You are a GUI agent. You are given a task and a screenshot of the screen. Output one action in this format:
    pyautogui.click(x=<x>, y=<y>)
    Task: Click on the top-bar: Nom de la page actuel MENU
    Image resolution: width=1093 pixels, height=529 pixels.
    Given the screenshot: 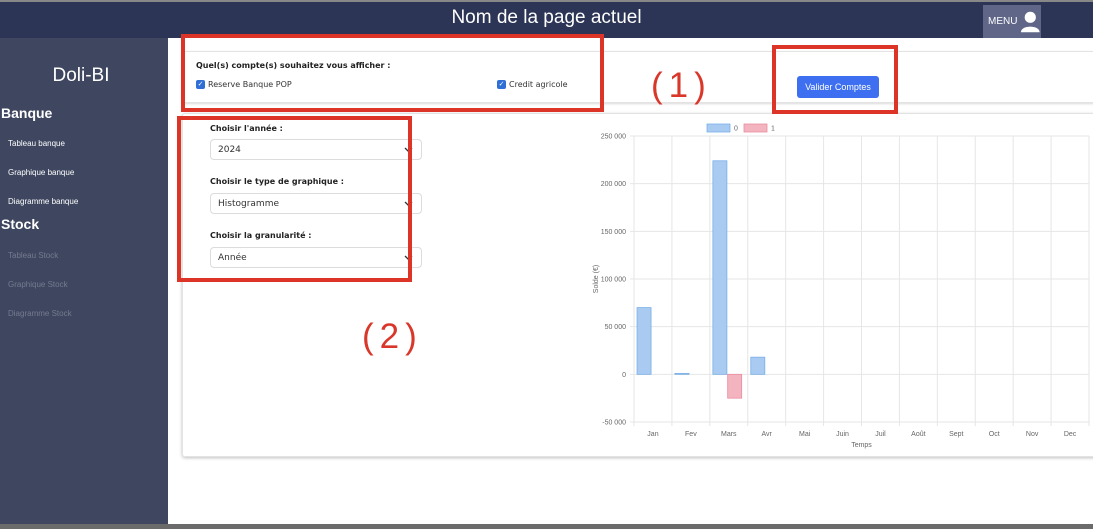 What is the action you would take?
    pyautogui.click(x=546, y=19)
    